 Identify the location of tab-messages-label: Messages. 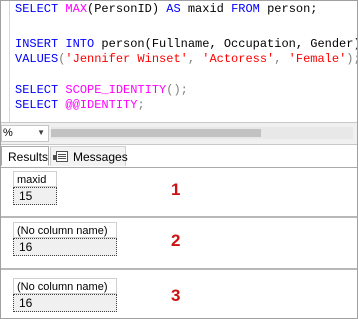
(100, 157).